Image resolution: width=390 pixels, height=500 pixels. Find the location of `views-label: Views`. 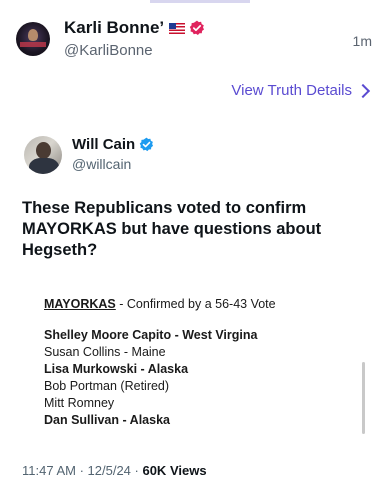

views-label: Views is located at coordinates (188, 470).